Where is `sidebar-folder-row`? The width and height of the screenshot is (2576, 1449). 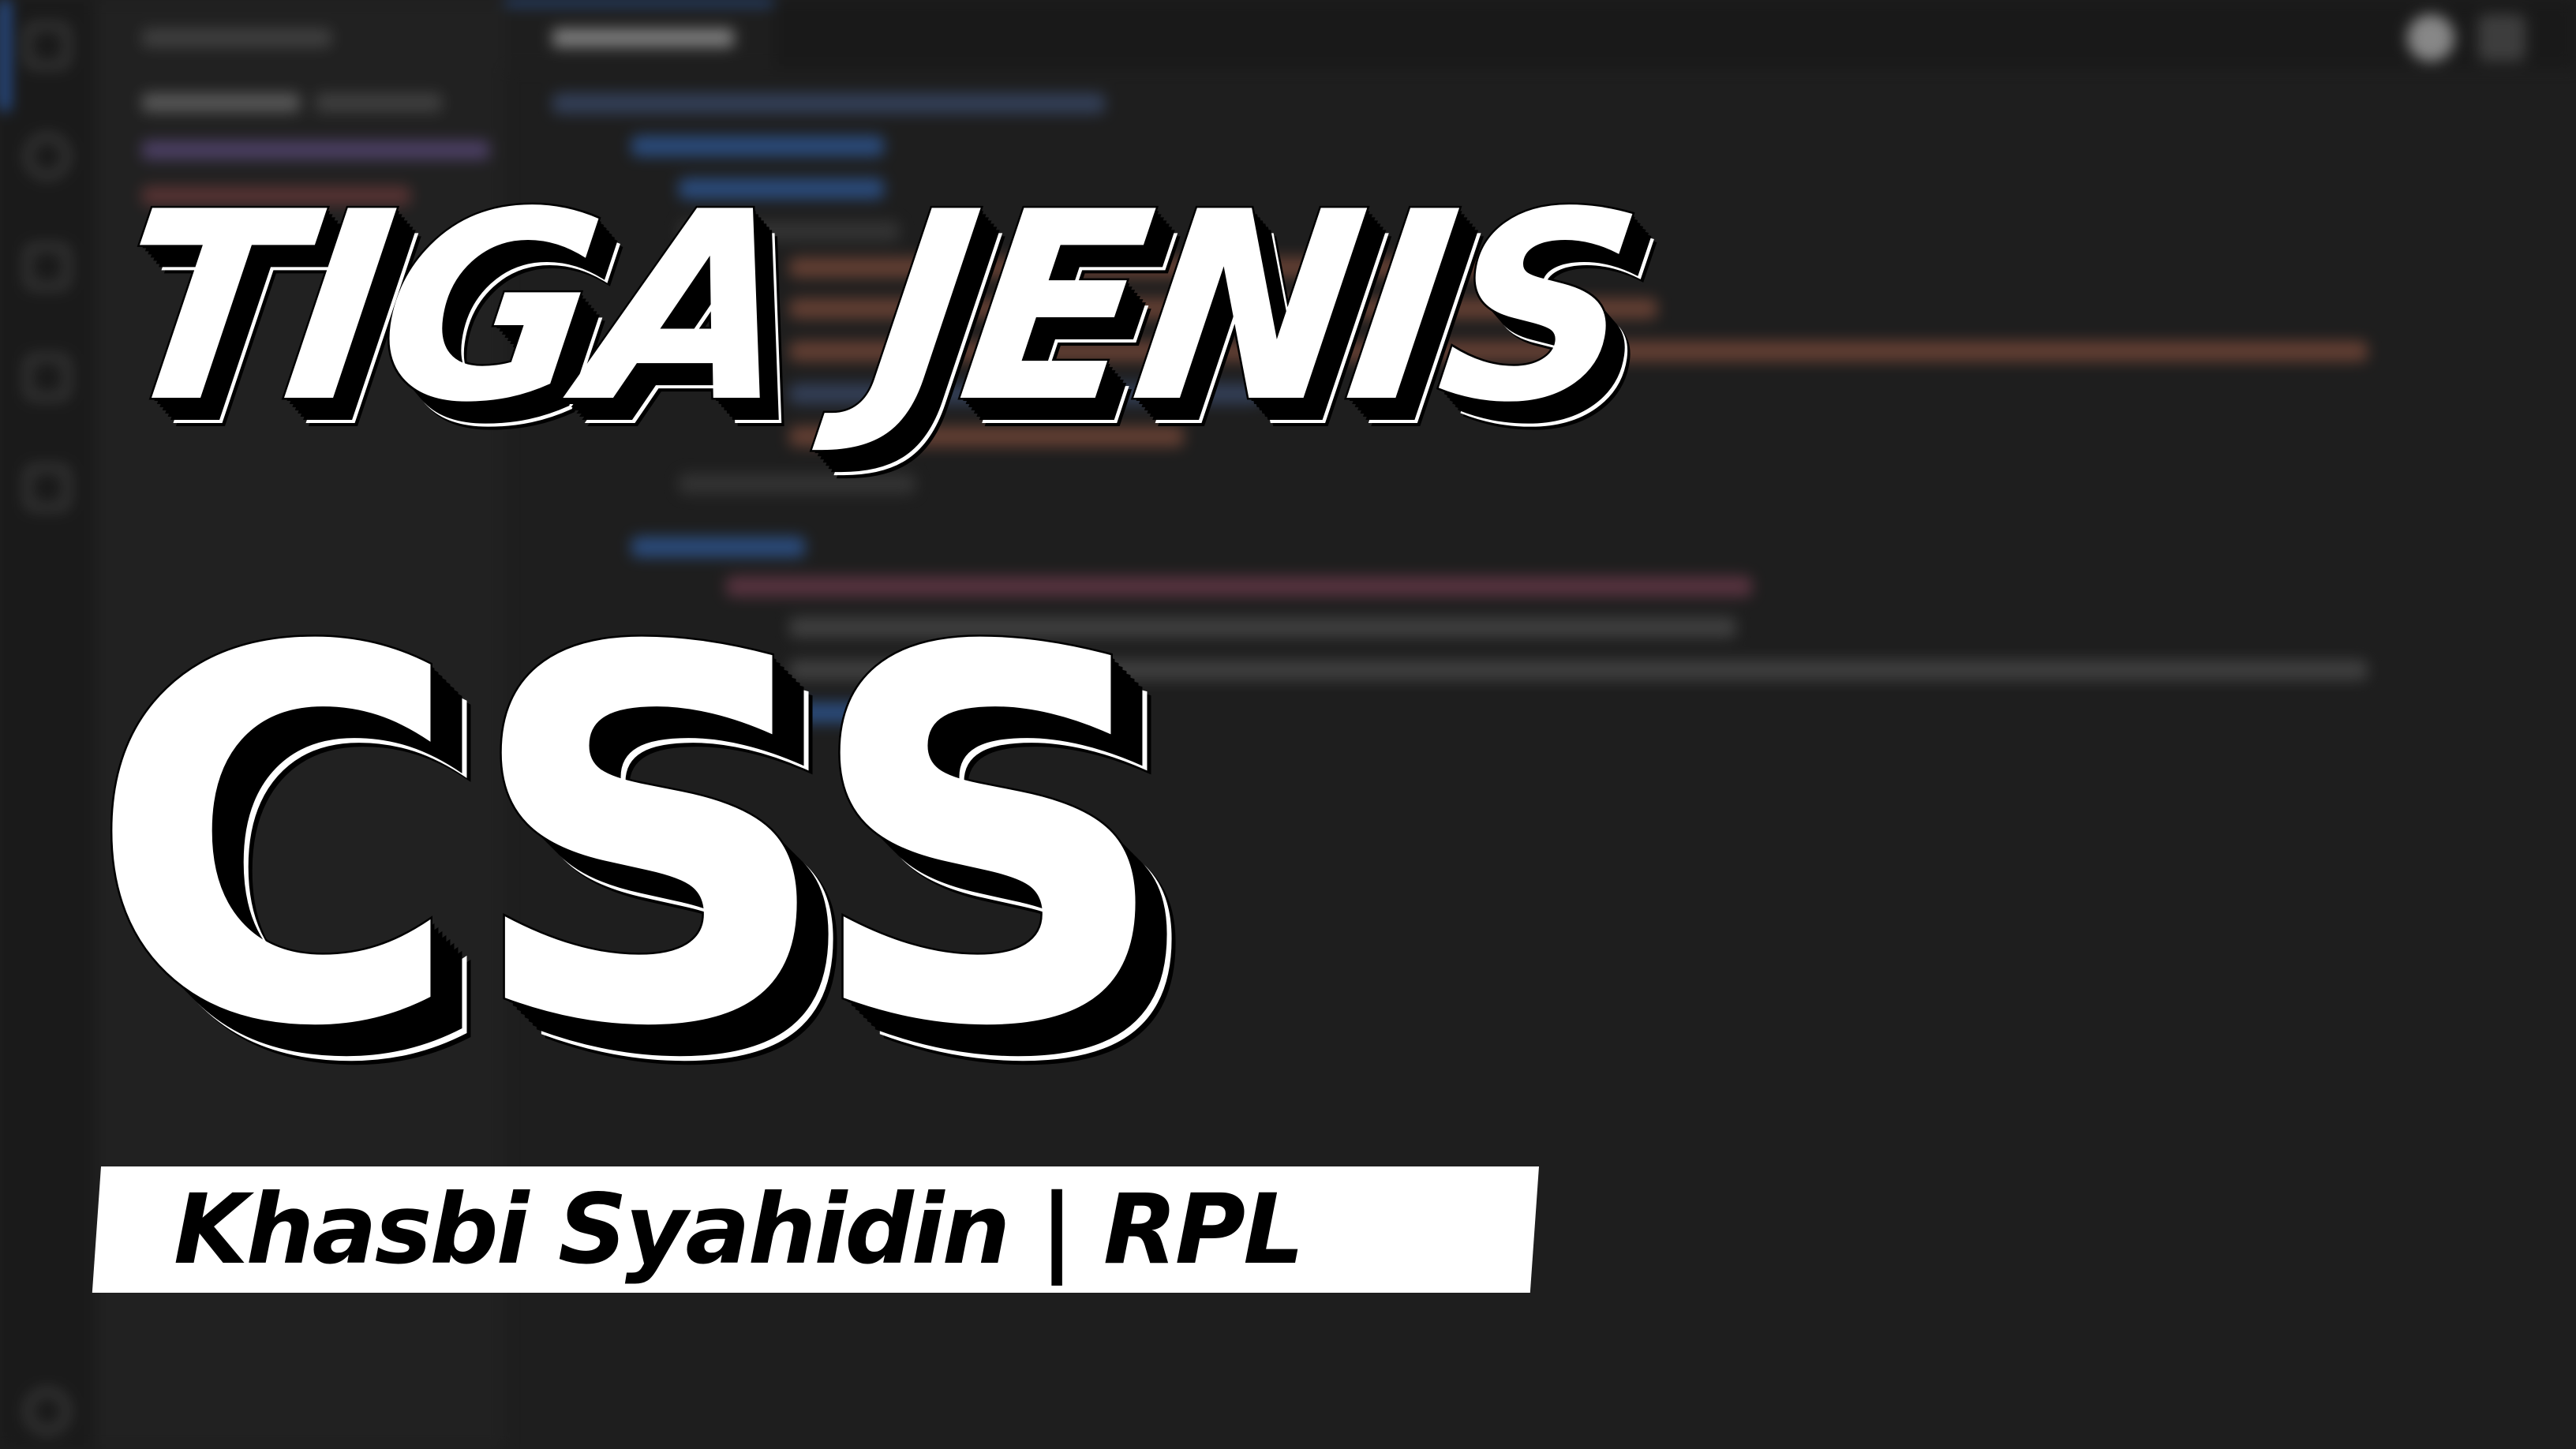 sidebar-folder-row is located at coordinates (221, 102).